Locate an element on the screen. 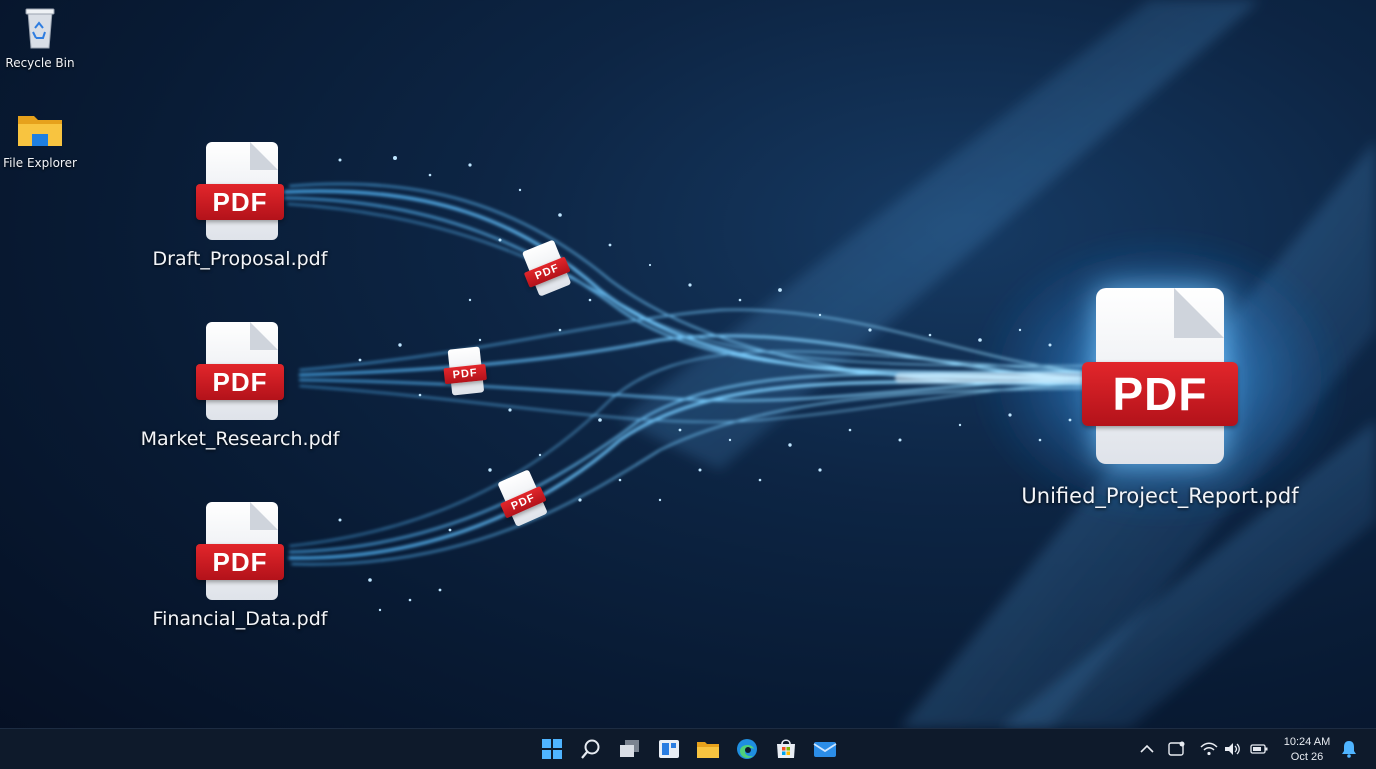 The image size is (1376, 769). taskbar: 10:24 AM Oct 26 is located at coordinates (688, 748).